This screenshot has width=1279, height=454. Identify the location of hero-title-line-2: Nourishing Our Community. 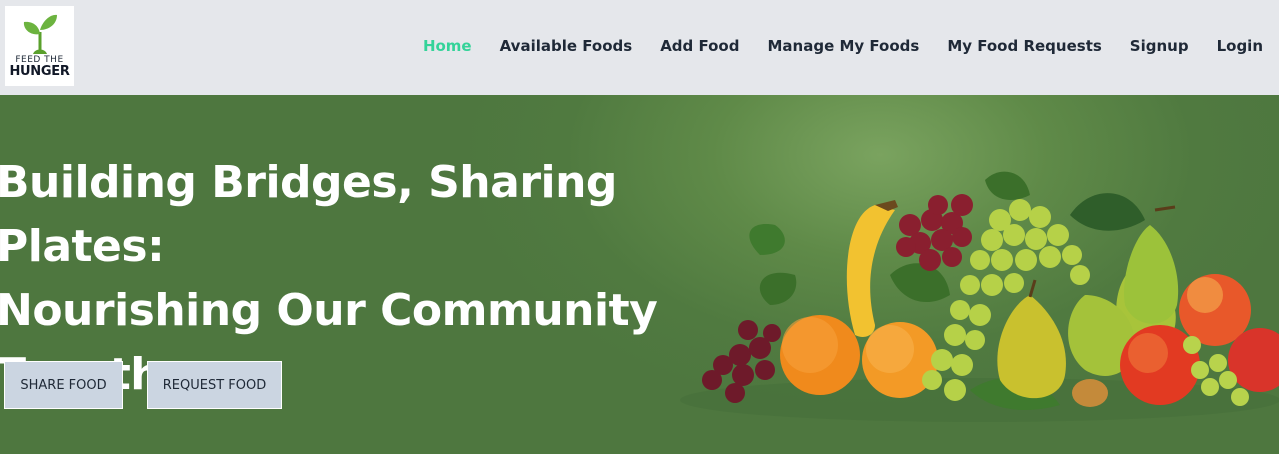
(329, 310).